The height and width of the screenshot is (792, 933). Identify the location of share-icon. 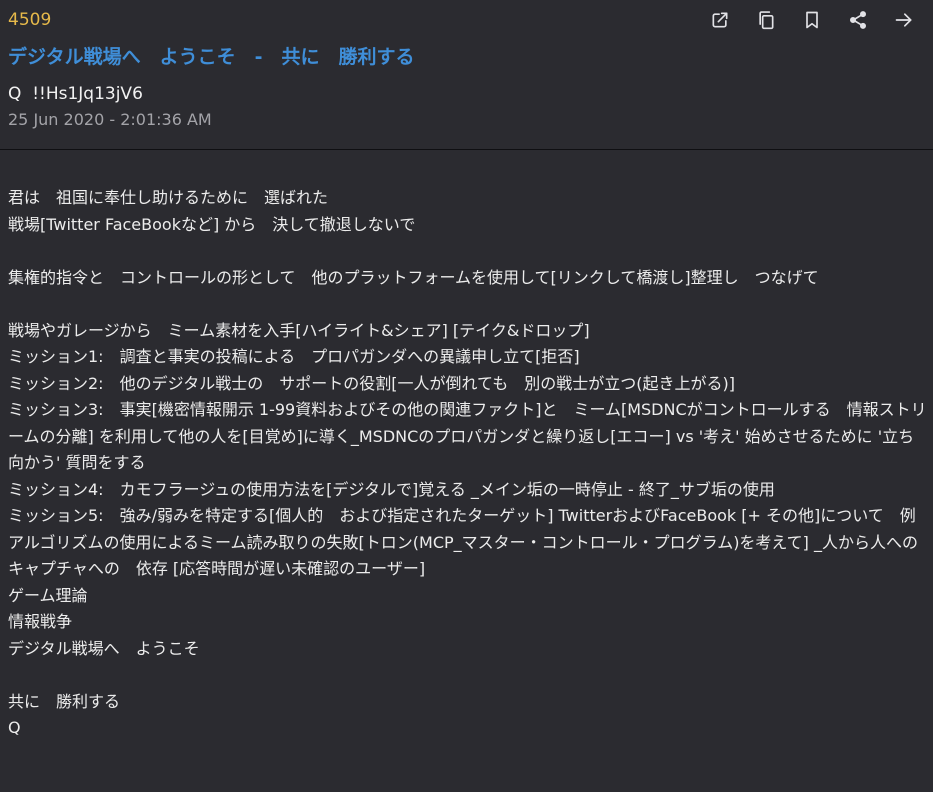
(858, 20).